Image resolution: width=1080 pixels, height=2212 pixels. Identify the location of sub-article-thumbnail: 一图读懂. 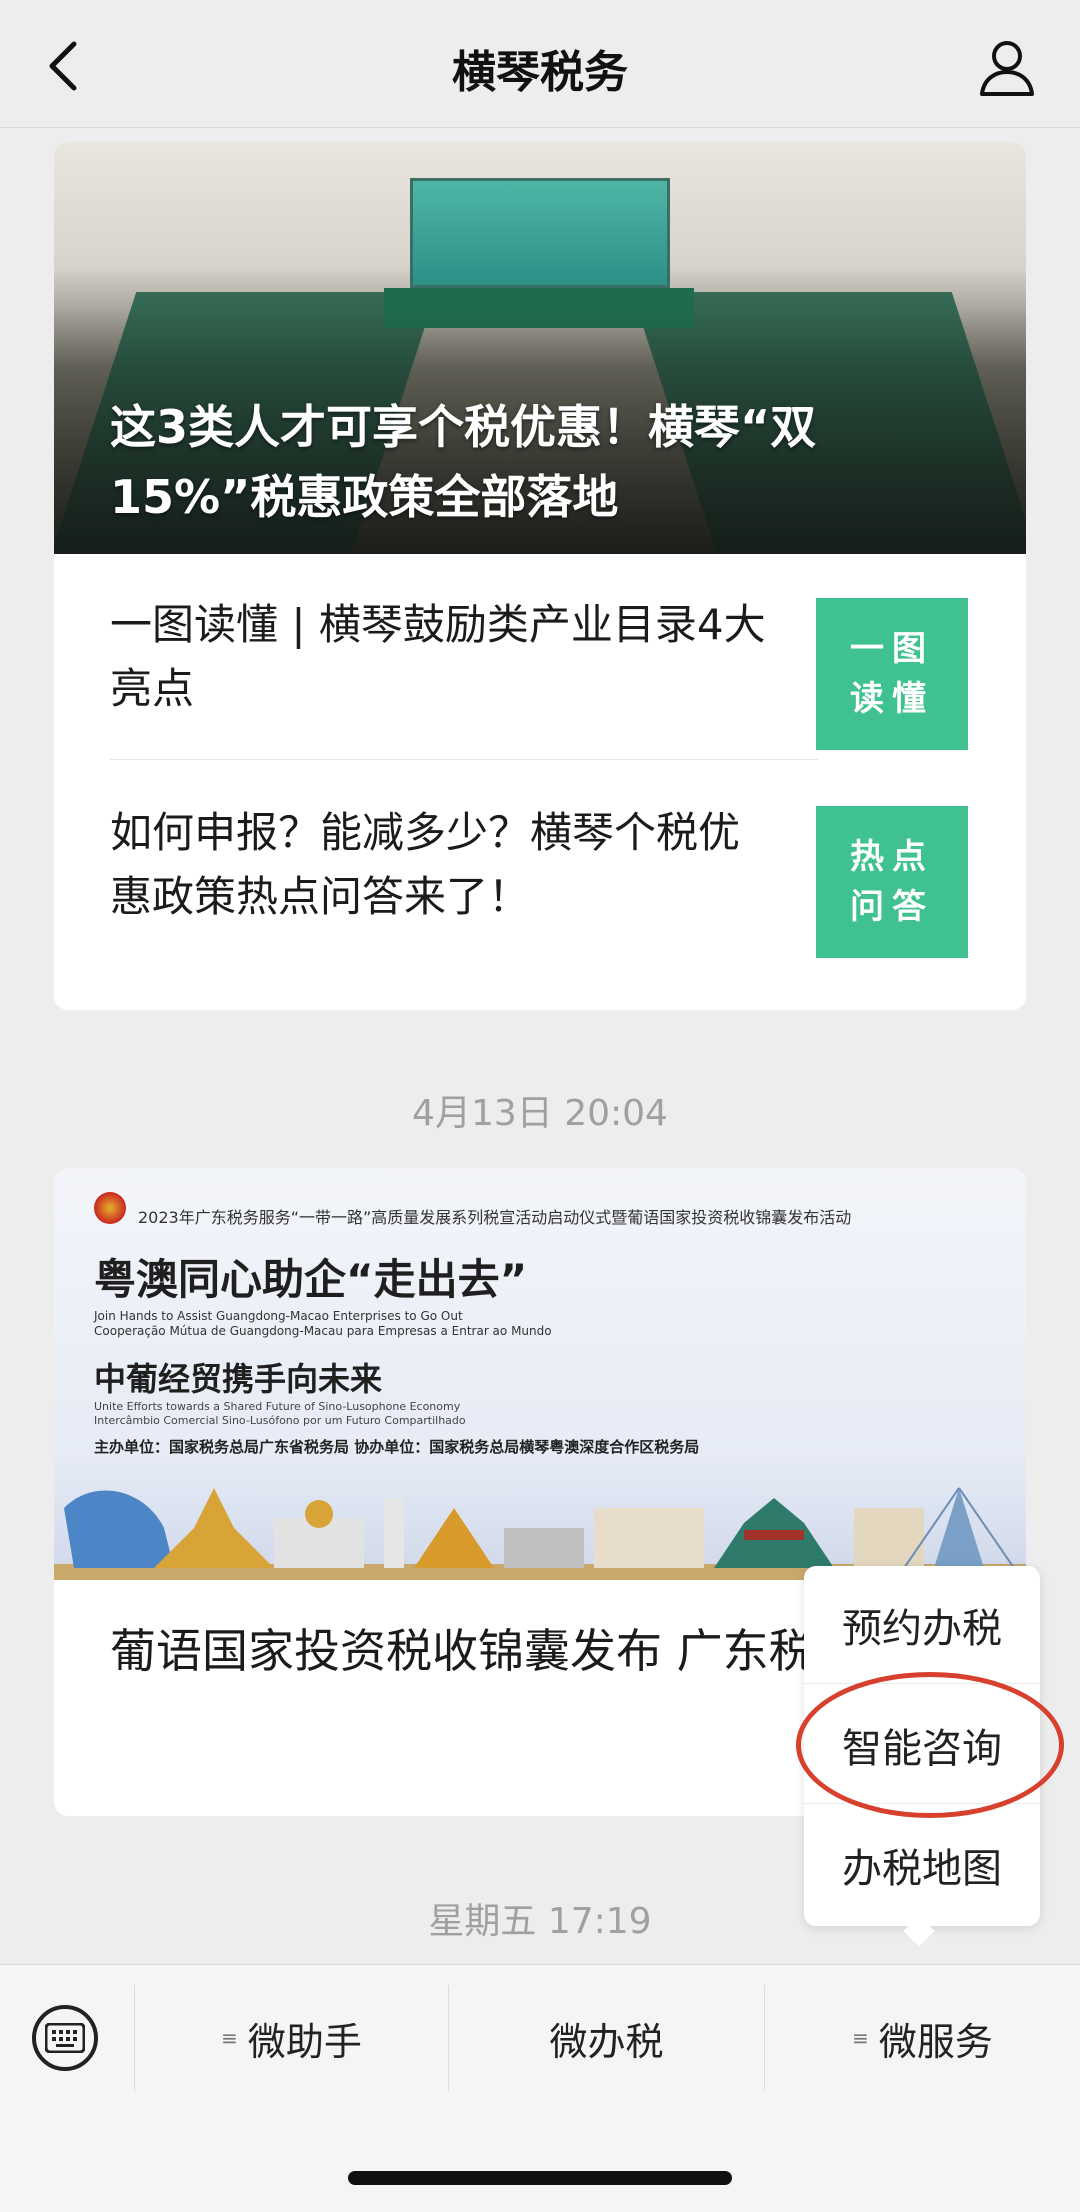
(892, 674).